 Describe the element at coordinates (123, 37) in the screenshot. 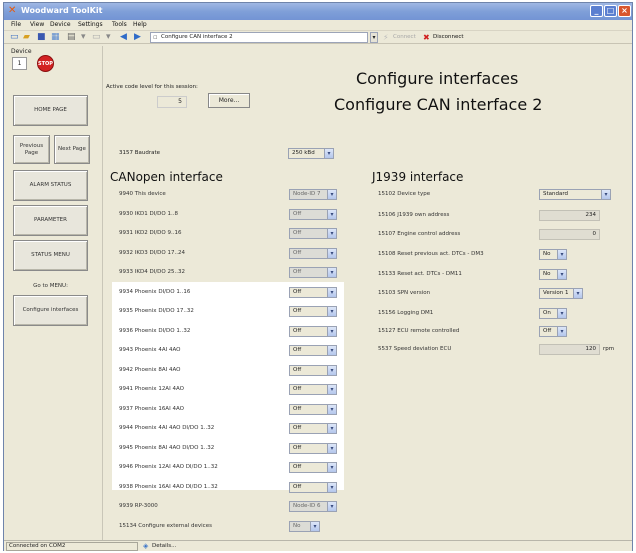

I see `back-icon: ◀` at that location.